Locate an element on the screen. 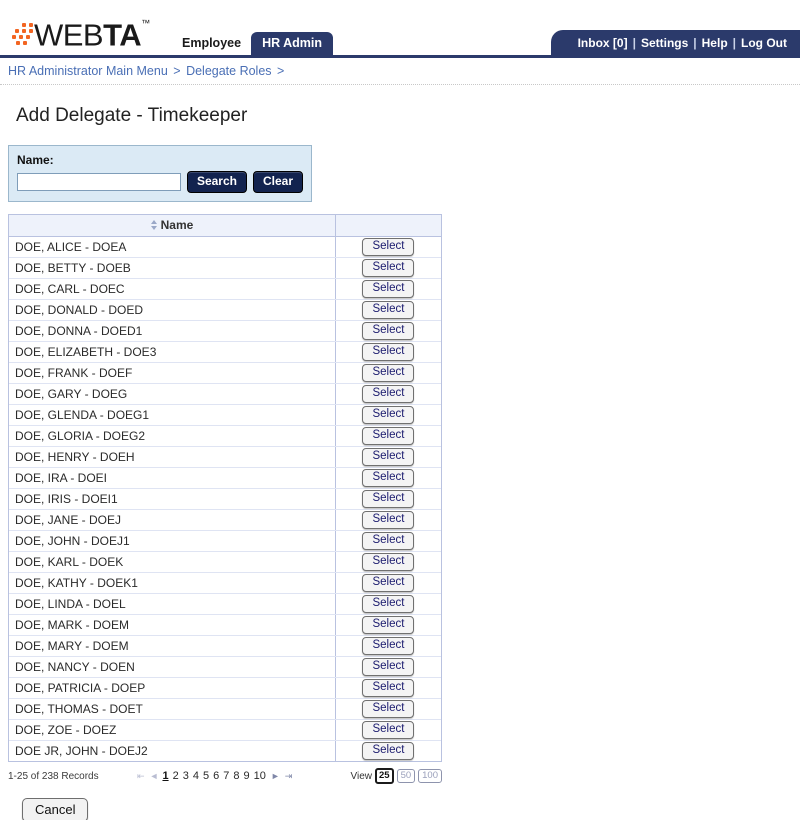 This screenshot has height=820, width=800. table-row: DOE, GARY - DOEG Select is located at coordinates (225, 394).